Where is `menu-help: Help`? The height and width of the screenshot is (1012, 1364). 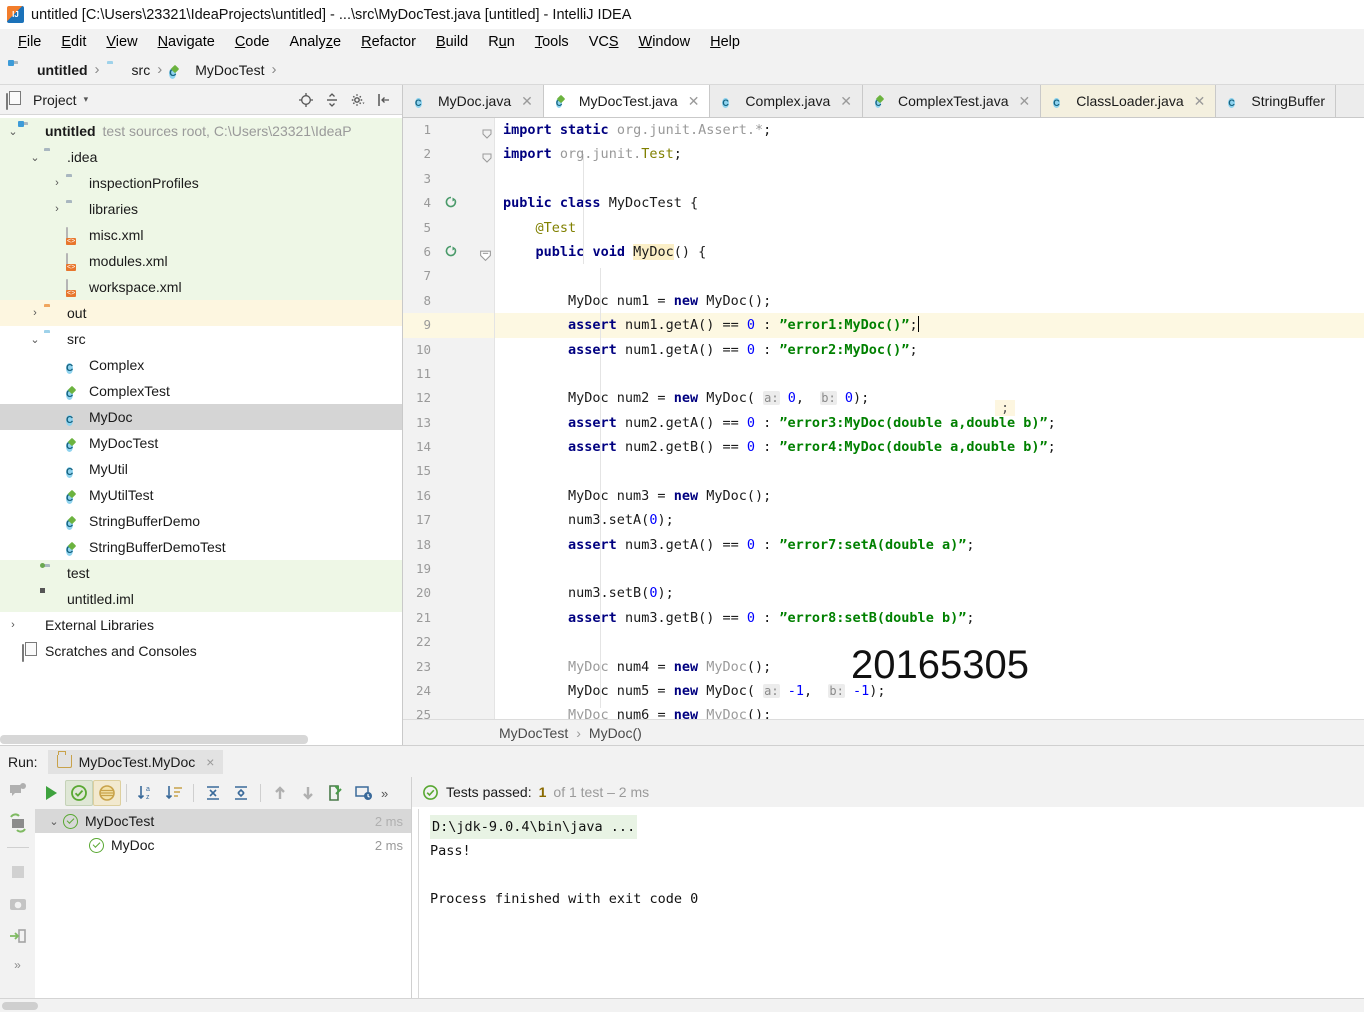 menu-help: Help is located at coordinates (725, 42).